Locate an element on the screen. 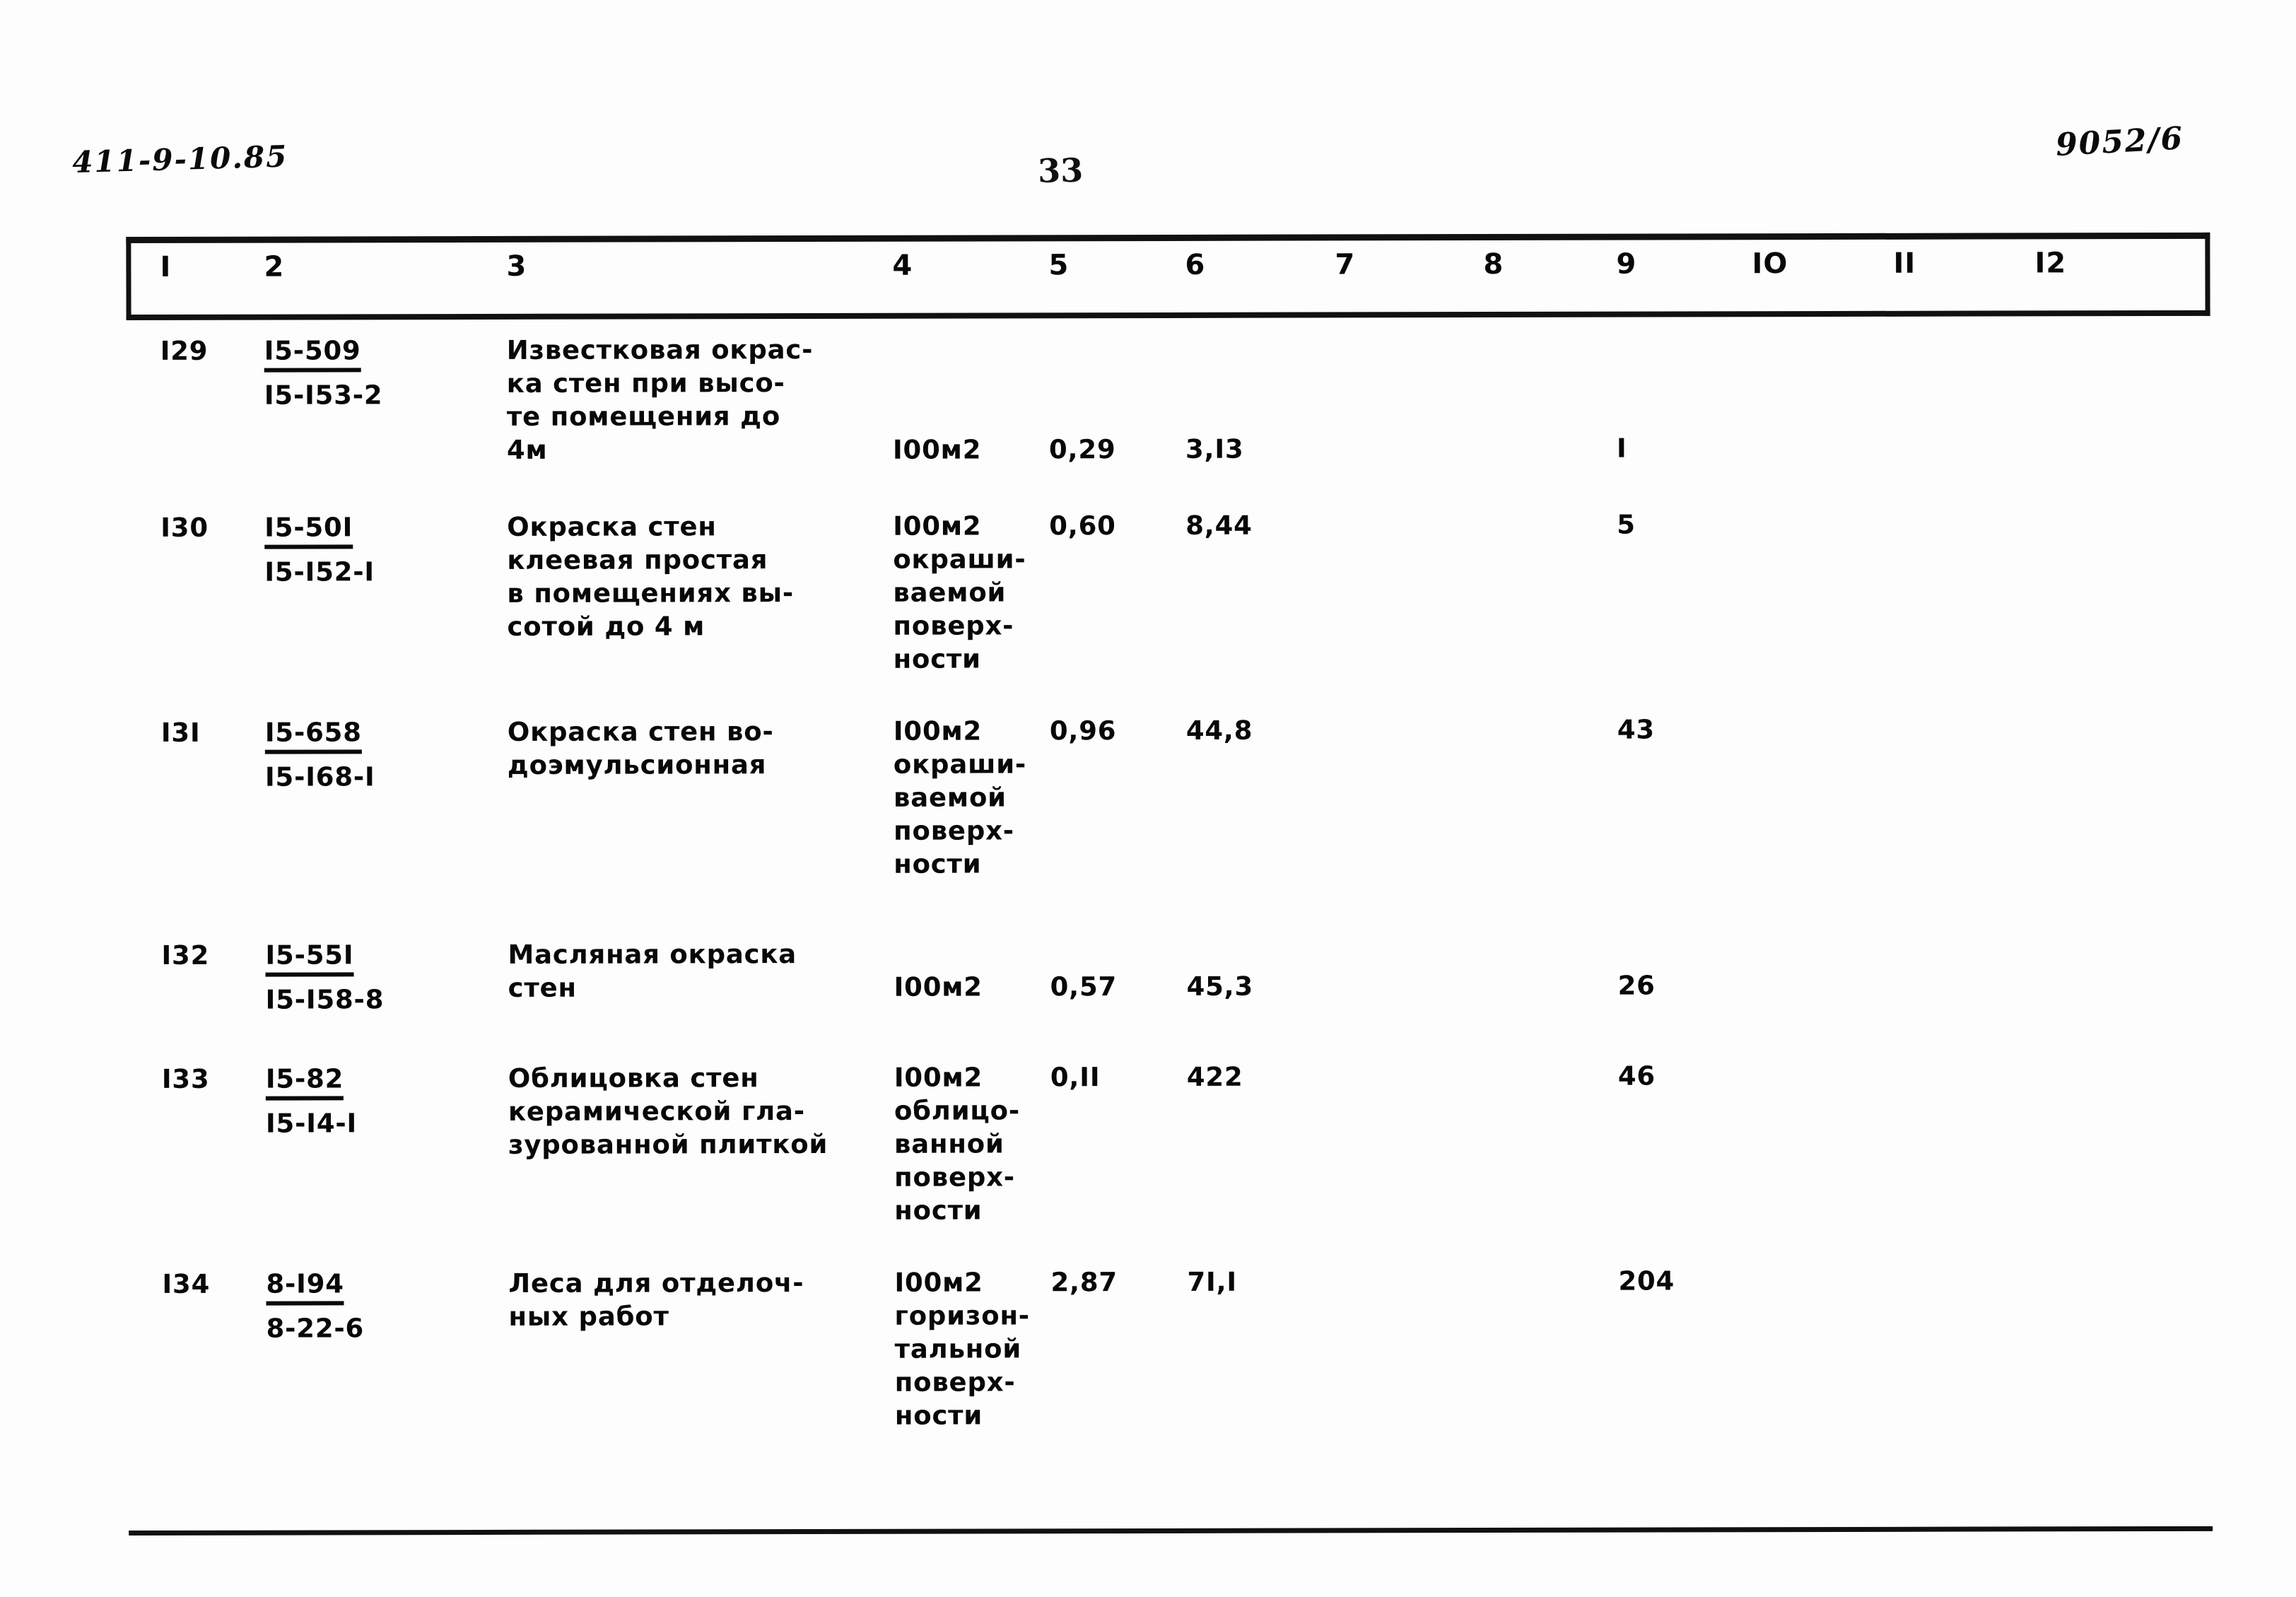 Image resolution: width=2296 pixels, height=1597 pixels. column-header-5: 5 is located at coordinates (1058, 265).